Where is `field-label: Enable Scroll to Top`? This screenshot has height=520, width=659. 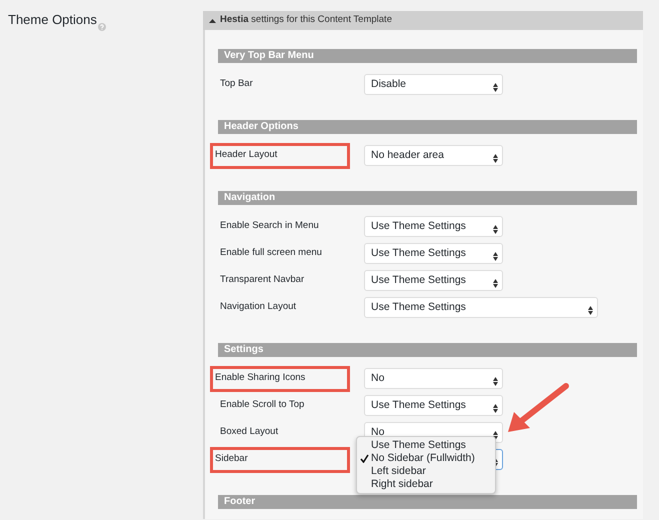
field-label: Enable Scroll to Top is located at coordinates (262, 405).